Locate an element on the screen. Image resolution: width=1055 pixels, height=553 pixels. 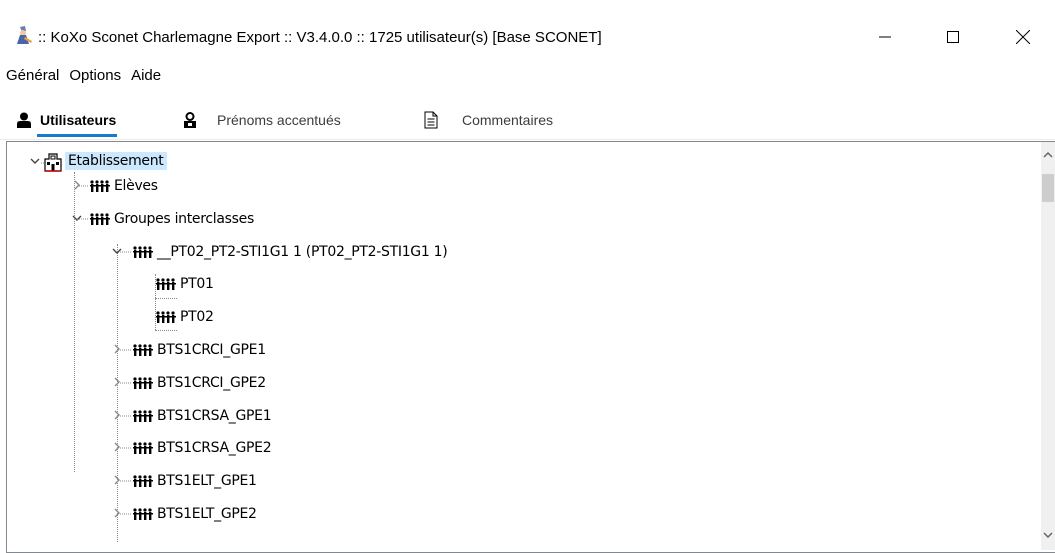
tree-node: BTS1CRSA_GPE2 is located at coordinates (197, 448).